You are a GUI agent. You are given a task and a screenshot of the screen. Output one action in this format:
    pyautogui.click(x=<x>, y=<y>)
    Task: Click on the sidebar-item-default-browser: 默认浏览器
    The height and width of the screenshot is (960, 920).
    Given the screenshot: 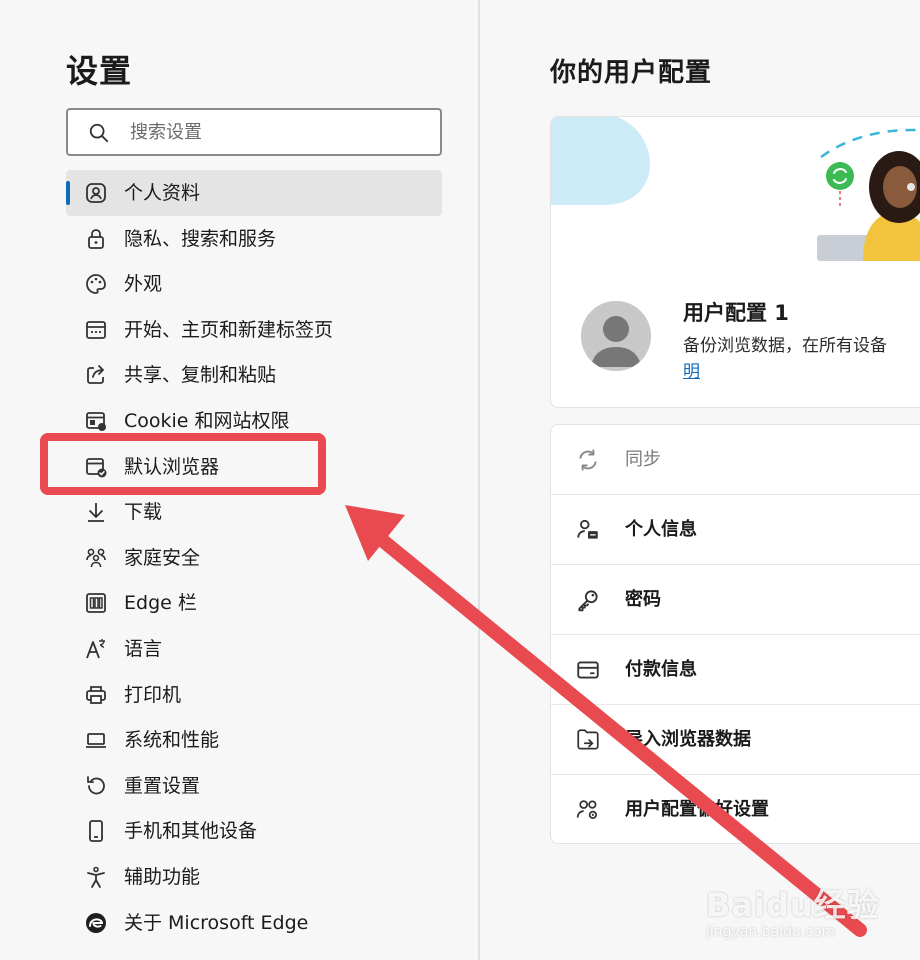 What is the action you would take?
    pyautogui.click(x=254, y=467)
    